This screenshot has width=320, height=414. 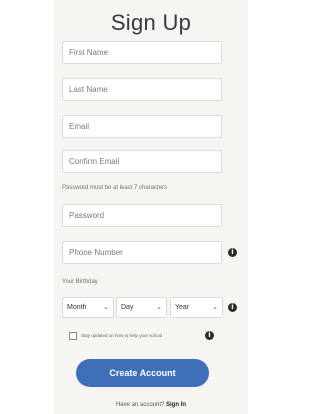 I want to click on phone-number-input, so click(x=142, y=252).